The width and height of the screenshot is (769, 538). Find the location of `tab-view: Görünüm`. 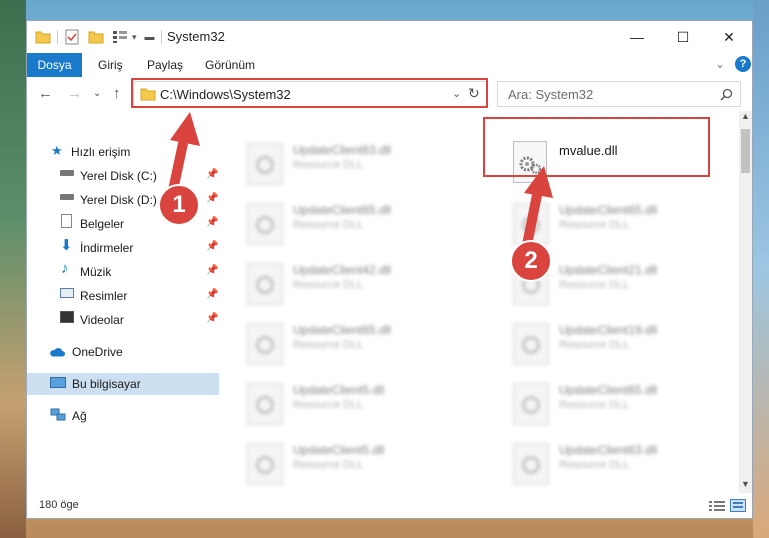

tab-view: Görünüm is located at coordinates (230, 65).